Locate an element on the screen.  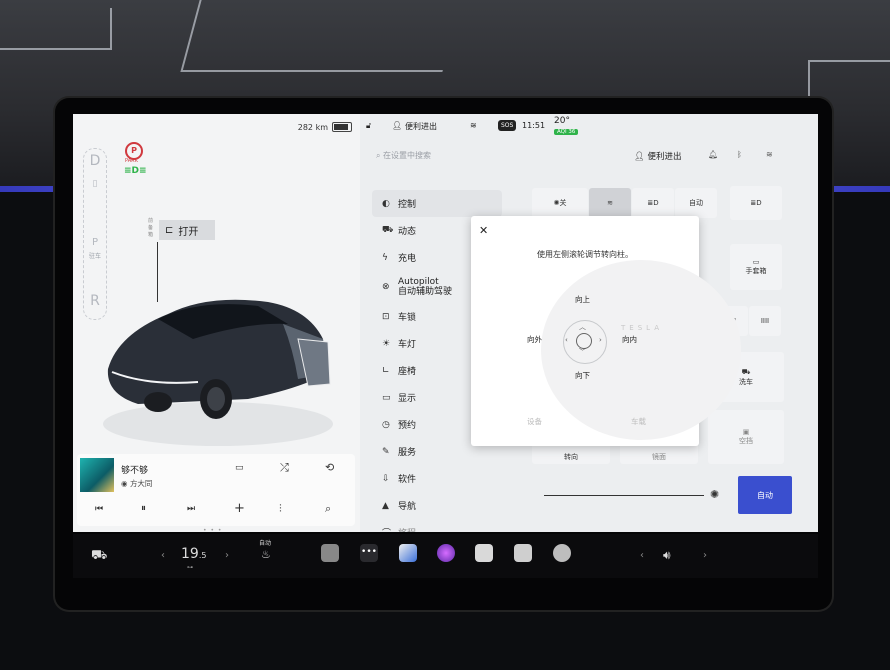
fog-light-icon: ≣D is located at coordinates (756, 203).